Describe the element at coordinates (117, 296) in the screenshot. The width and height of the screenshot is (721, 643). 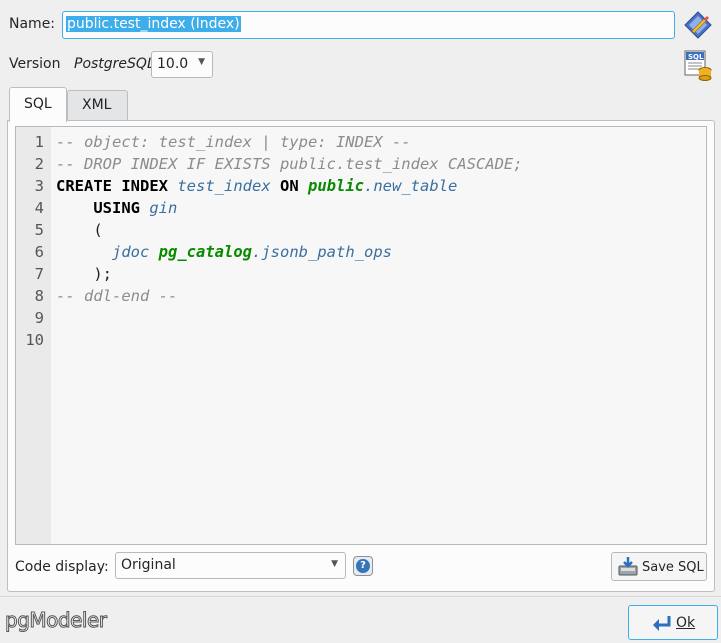
I see `code-line: -- ddl-end --` at that location.